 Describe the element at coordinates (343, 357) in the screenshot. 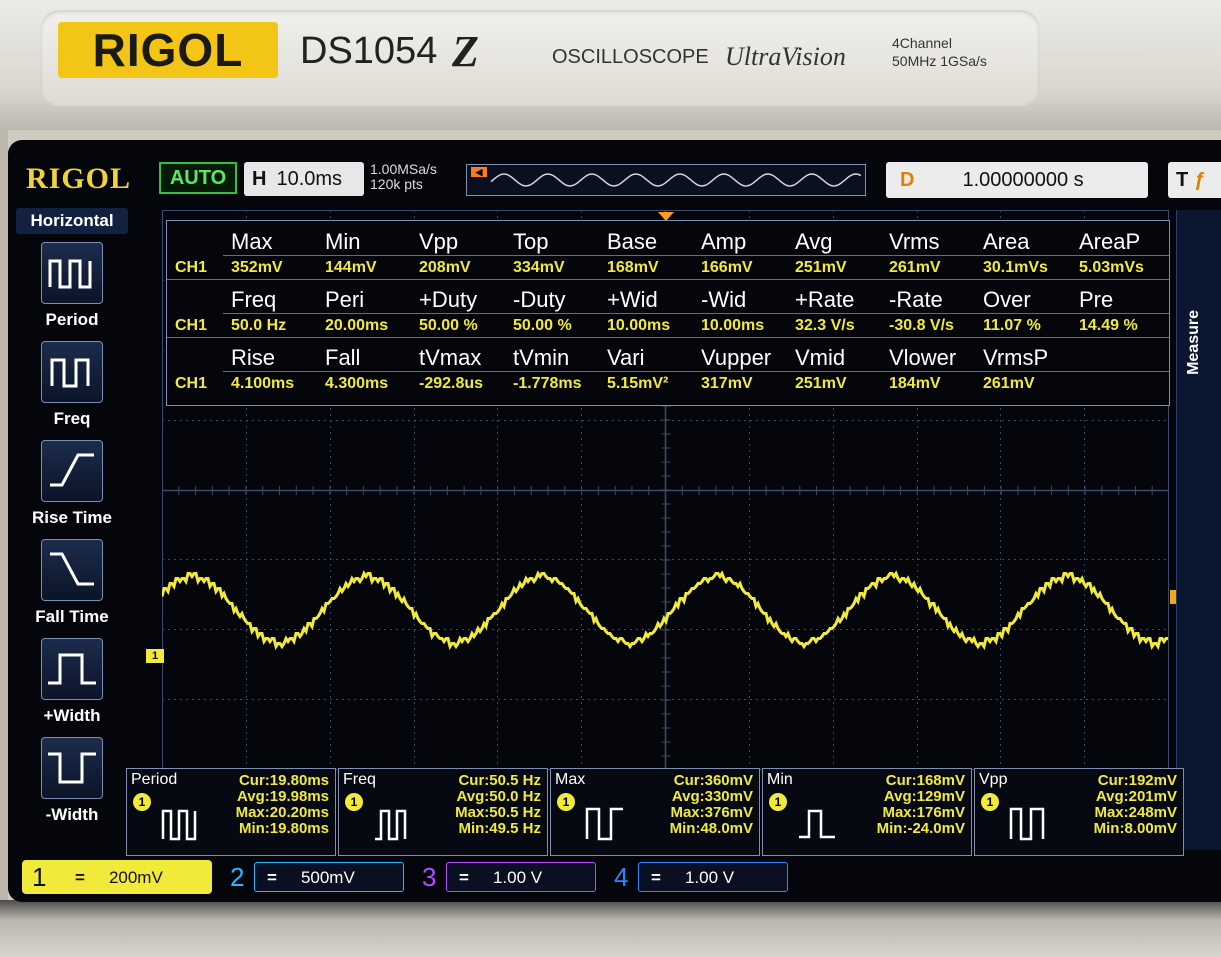

I see `measure-header: Fall` at that location.